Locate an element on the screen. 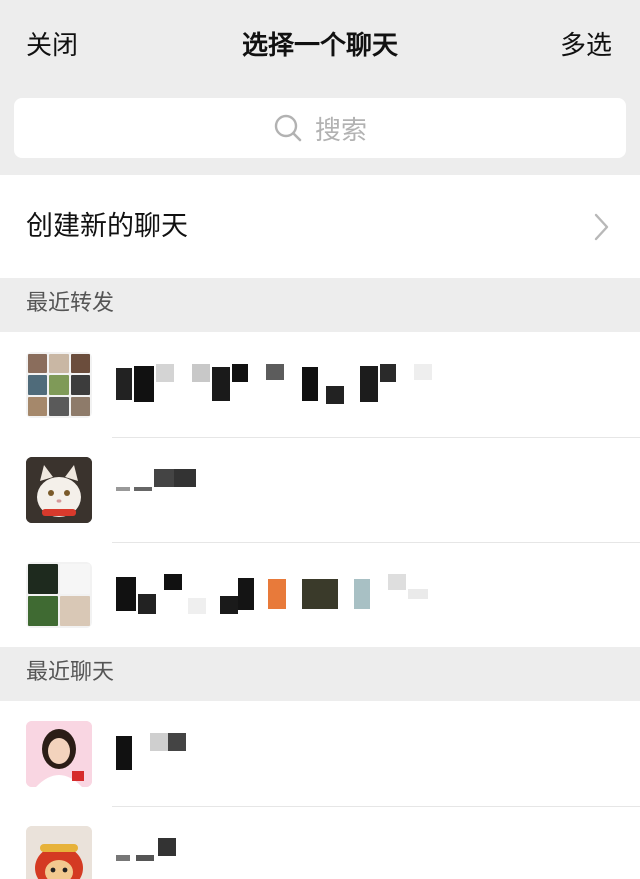 The height and width of the screenshot is (879, 640). navigation-bar: 关闭 选择一个聊天 多选 is located at coordinates (320, 46).